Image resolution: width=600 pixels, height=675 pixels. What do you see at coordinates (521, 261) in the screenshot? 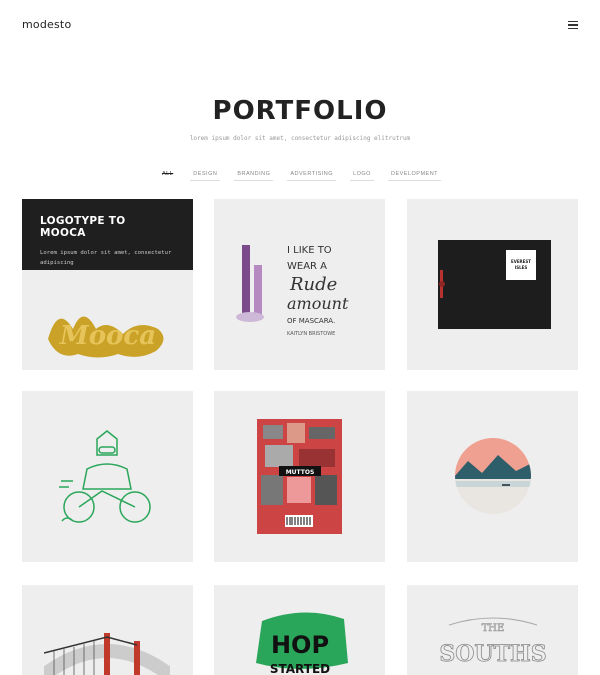
I see `booklet-title-1: EVEREST` at bounding box center [521, 261].